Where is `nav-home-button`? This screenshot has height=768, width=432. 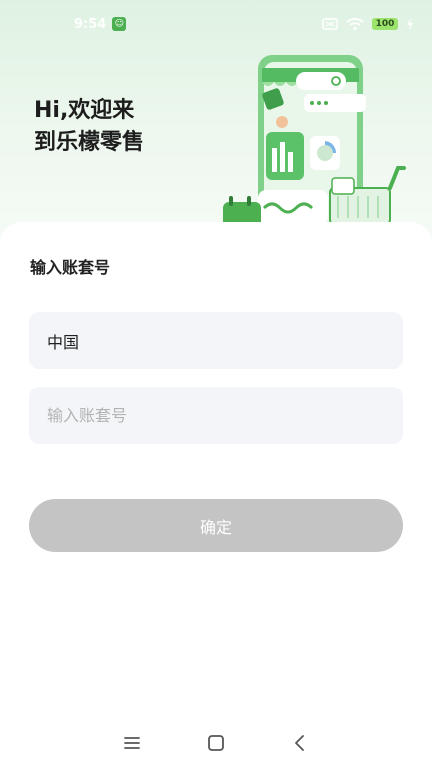 nav-home-button is located at coordinates (216, 743).